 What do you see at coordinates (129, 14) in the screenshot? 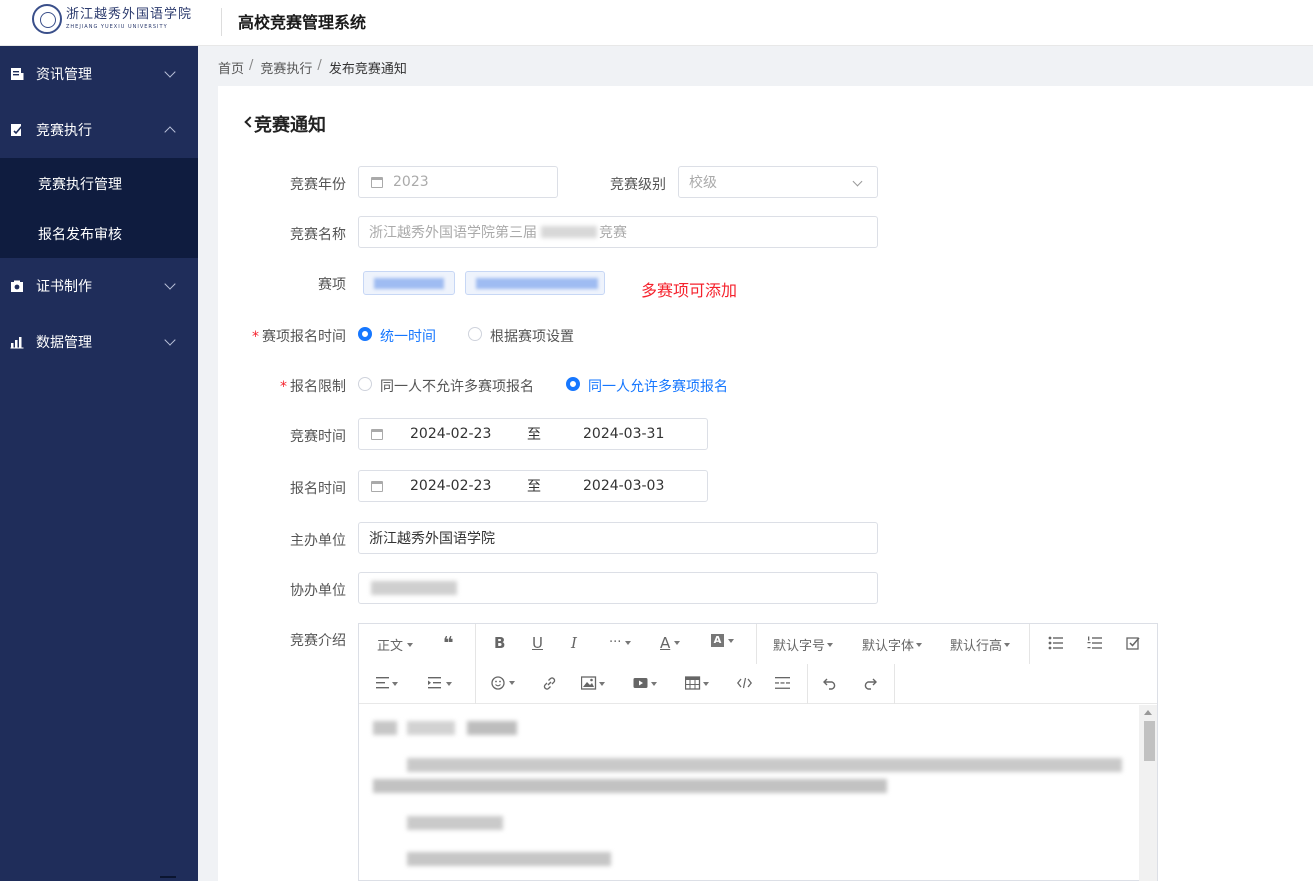
I see `logo-chinese-name: 浙江越秀外国语学院` at bounding box center [129, 14].